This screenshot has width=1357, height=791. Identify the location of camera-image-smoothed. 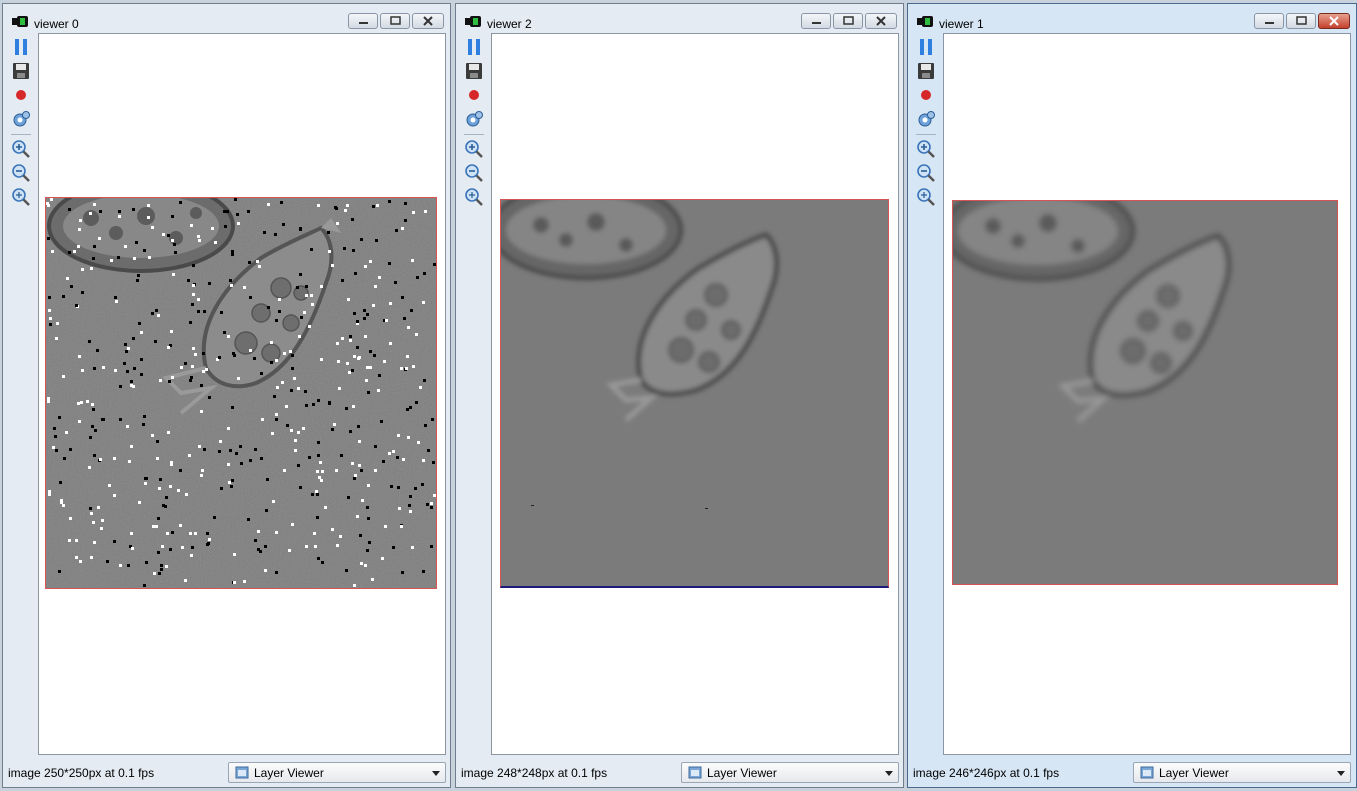
(1145, 392).